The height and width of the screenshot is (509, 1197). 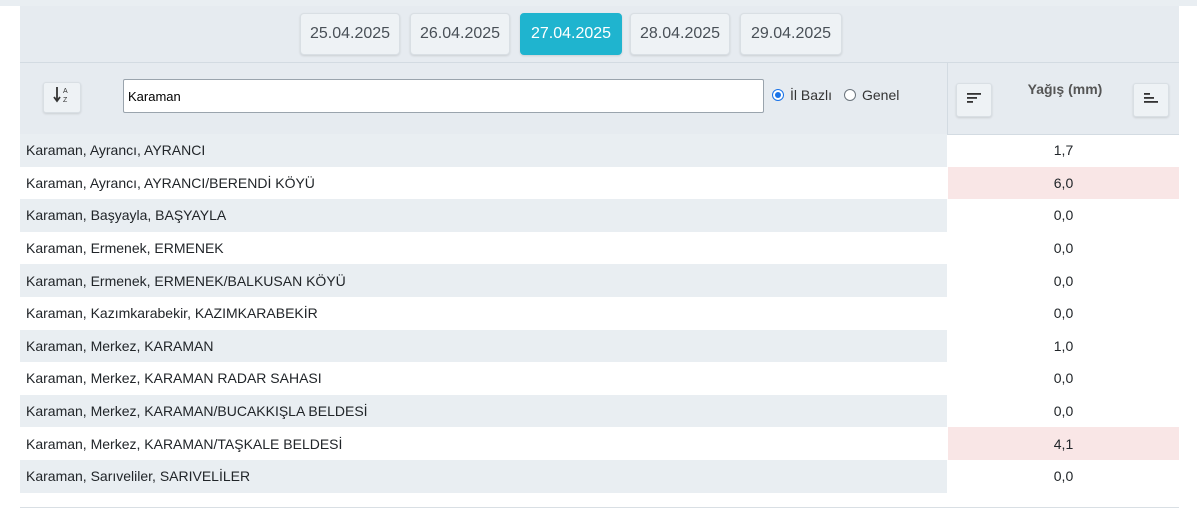 What do you see at coordinates (65, 91) in the screenshot?
I see `svg-text: A` at bounding box center [65, 91].